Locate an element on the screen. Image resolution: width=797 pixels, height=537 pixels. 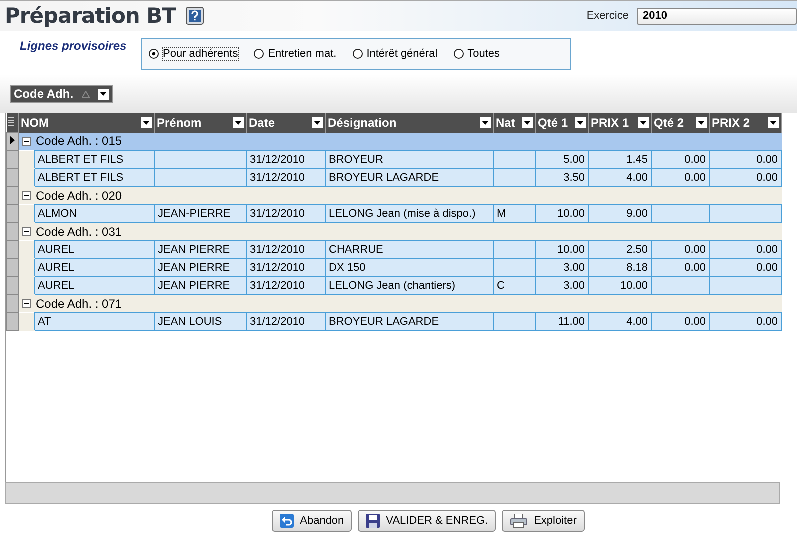
table-cell: AT is located at coordinates (94, 321).